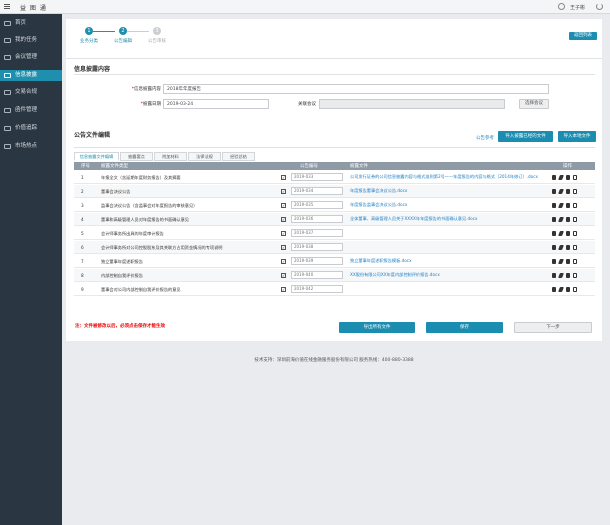 This screenshot has height=525, width=610. What do you see at coordinates (317, 275) in the screenshot?
I see `row-number-input: 2019-040` at bounding box center [317, 275].